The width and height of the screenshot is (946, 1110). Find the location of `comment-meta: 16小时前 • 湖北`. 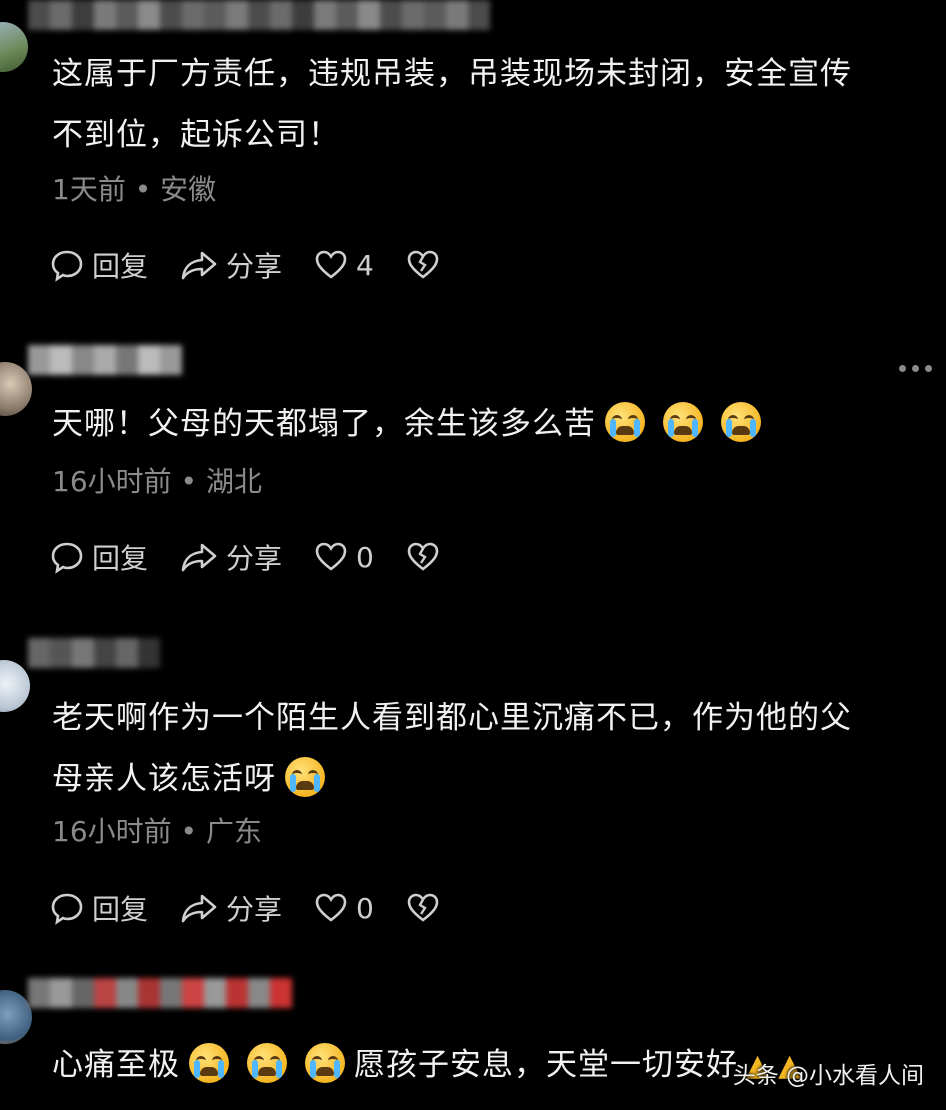

comment-meta: 16小时前 • 湖北 is located at coordinates (157, 481).